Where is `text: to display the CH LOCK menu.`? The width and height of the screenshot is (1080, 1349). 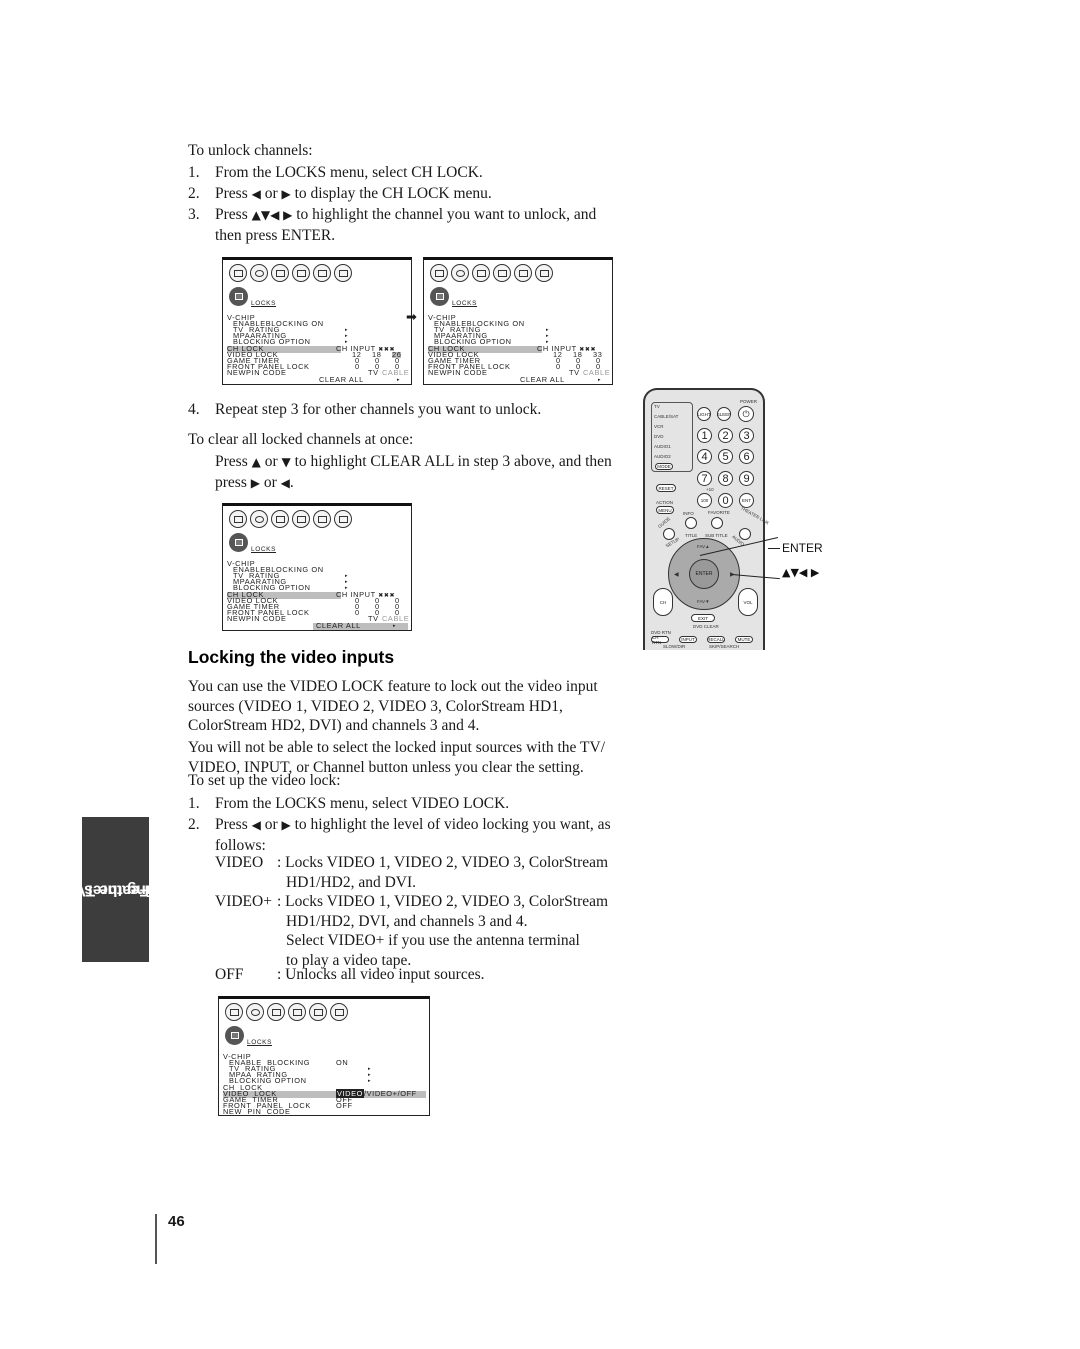 text: to display the CH LOCK menu. is located at coordinates (391, 193).